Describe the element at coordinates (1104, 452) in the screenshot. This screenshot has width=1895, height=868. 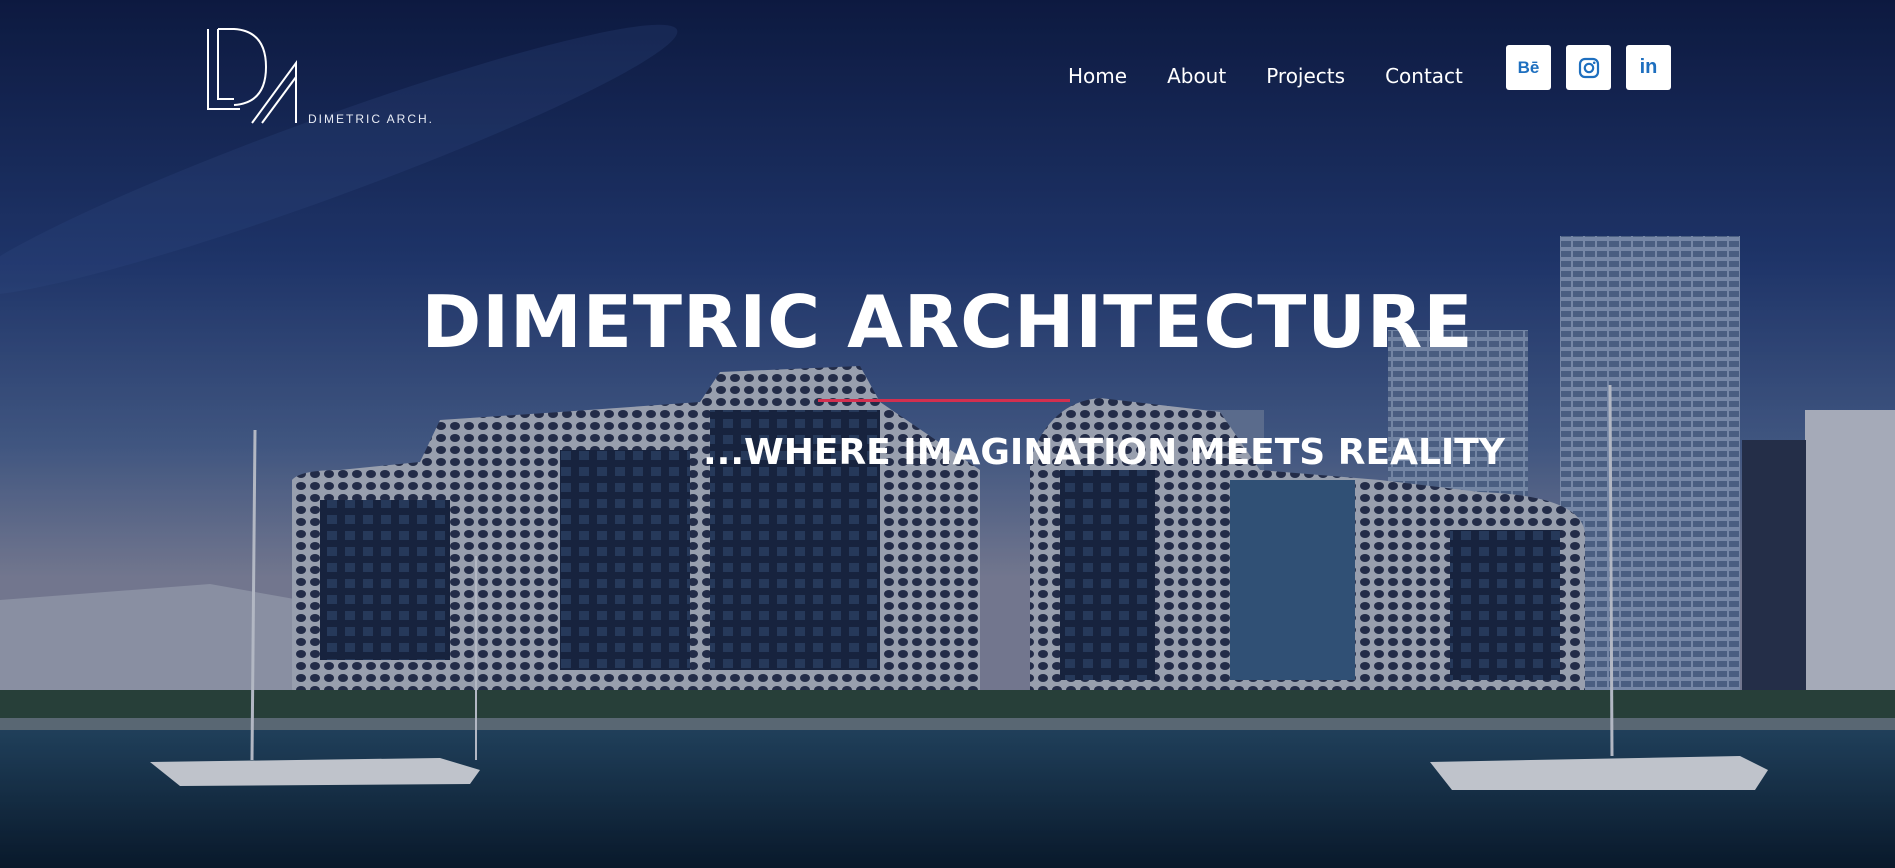
I see `hero-tagline: ...WHERE IMAGINATION MEETS REALITY` at that location.